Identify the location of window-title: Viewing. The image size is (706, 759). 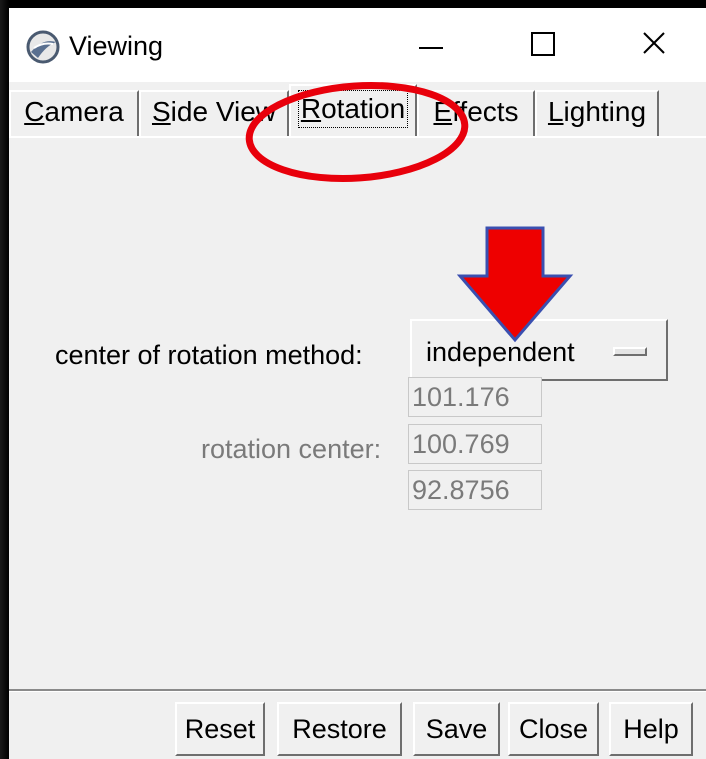
(116, 46).